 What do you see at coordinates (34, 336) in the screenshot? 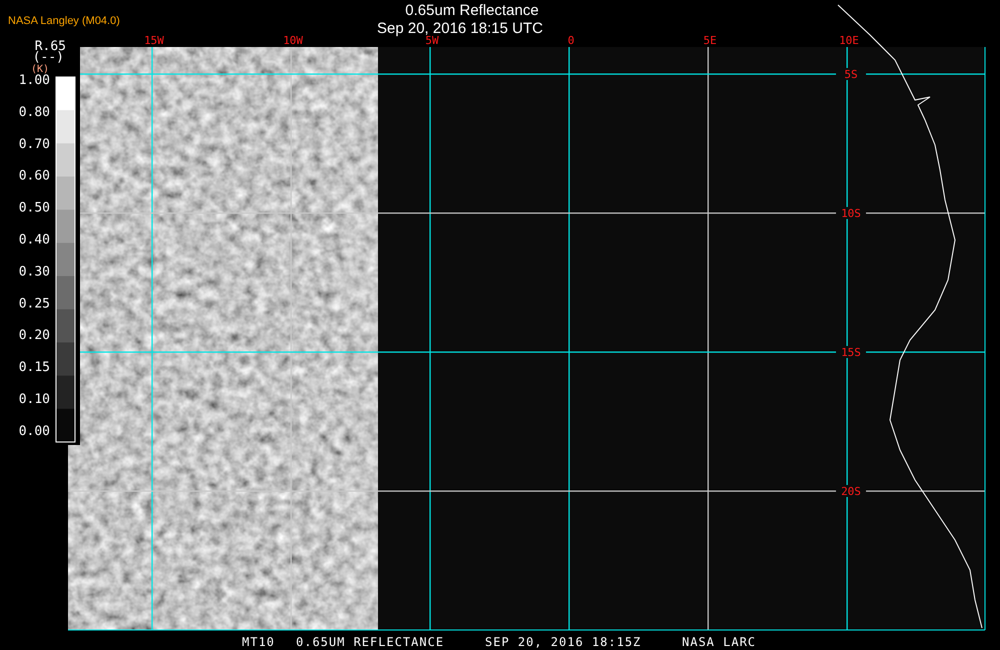
I see `legend-tick-label: 0.20` at bounding box center [34, 336].